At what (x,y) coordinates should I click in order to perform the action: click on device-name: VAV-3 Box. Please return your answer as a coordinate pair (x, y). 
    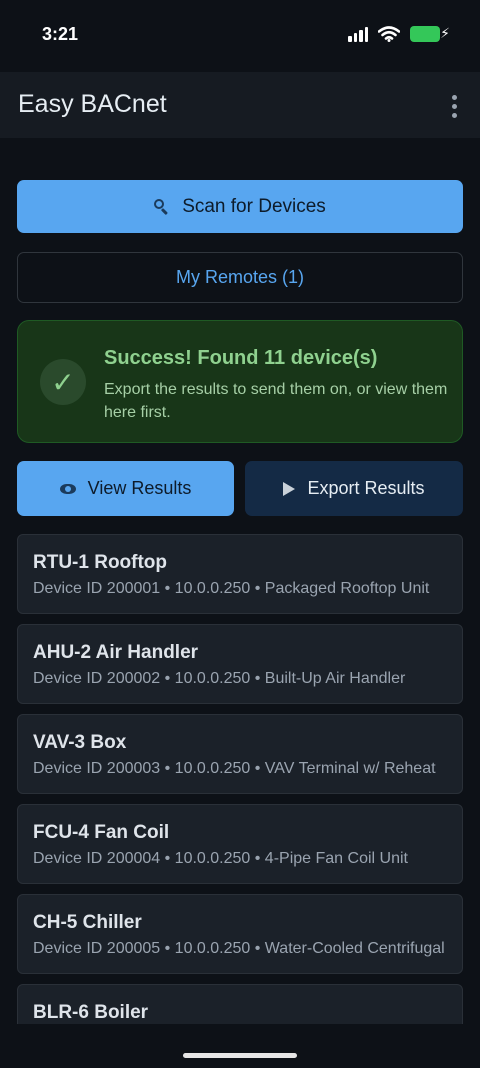
    Looking at the image, I should click on (80, 742).